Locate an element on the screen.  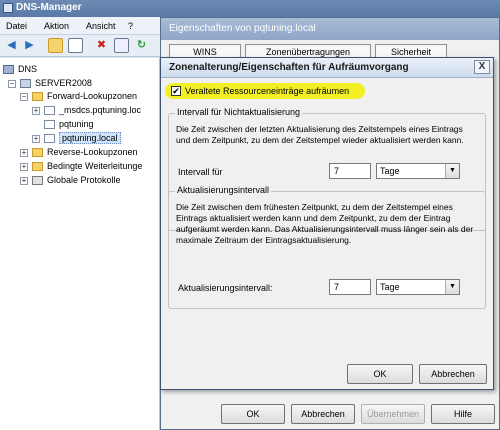
norefresh-field-label: Intervall für is located at coordinates (200, 172).